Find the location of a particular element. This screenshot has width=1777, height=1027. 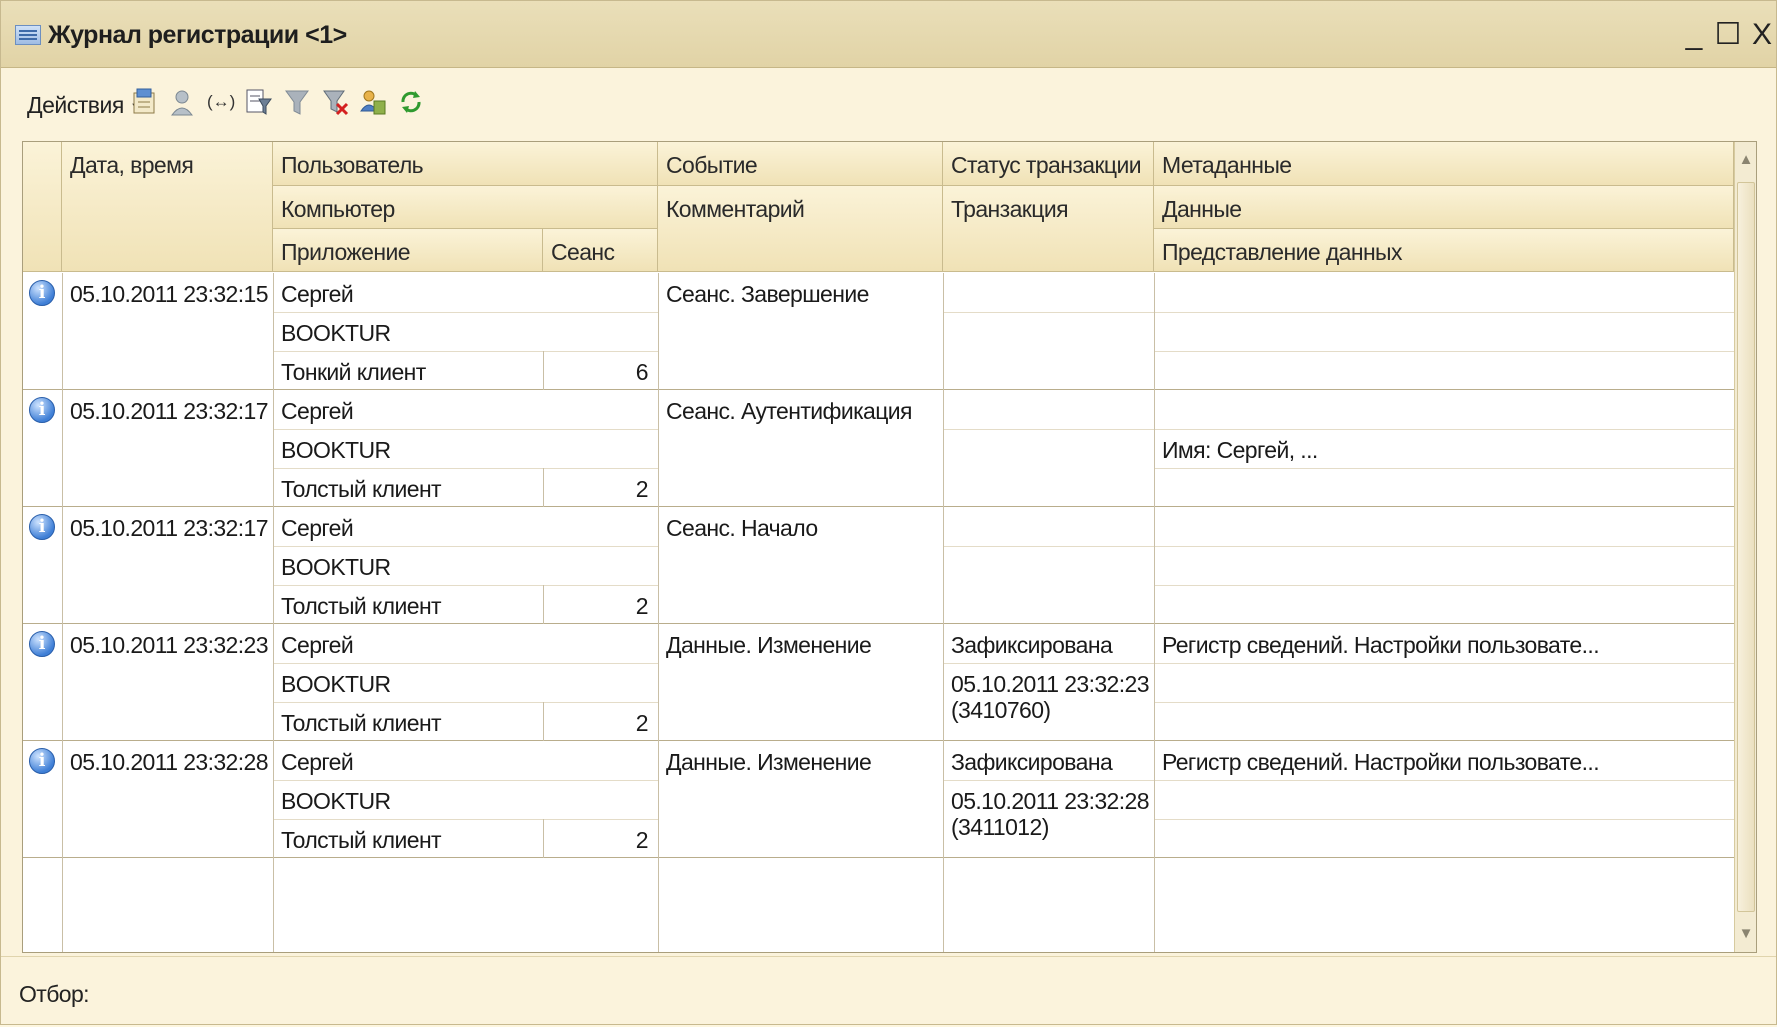

cell-date: 05.10.2011 23:32:28 is located at coordinates (169, 762).